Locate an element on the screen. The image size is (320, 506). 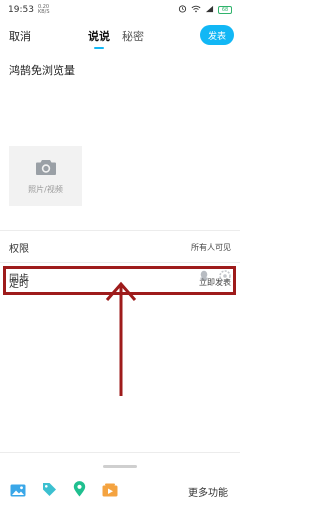
media-label: 照片/视频 is located at coordinates (45, 189).